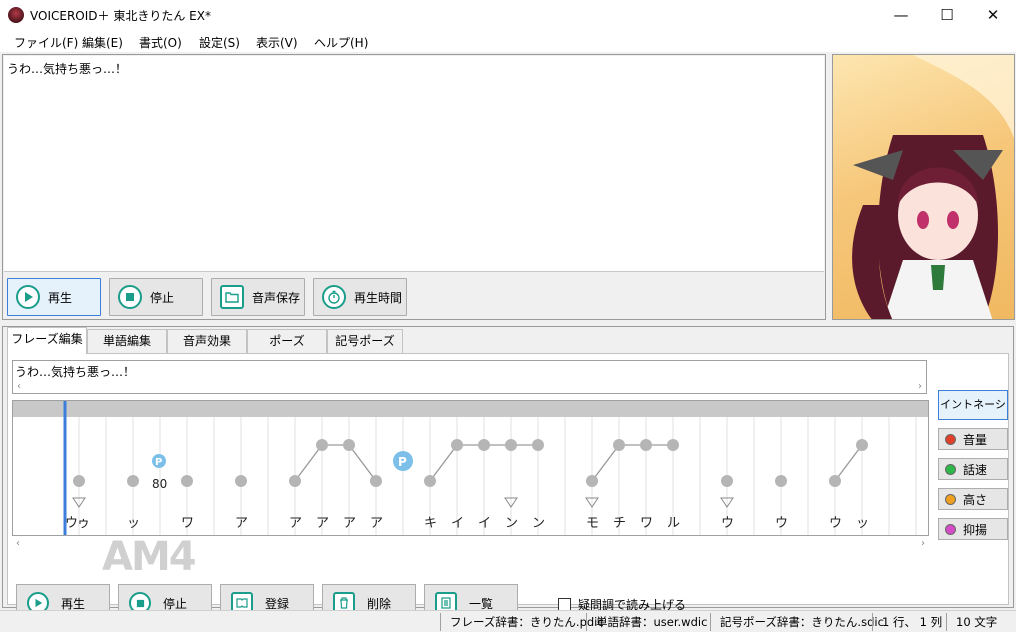  Describe the element at coordinates (162, 297) in the screenshot. I see `stop-button-label: 停止` at that location.